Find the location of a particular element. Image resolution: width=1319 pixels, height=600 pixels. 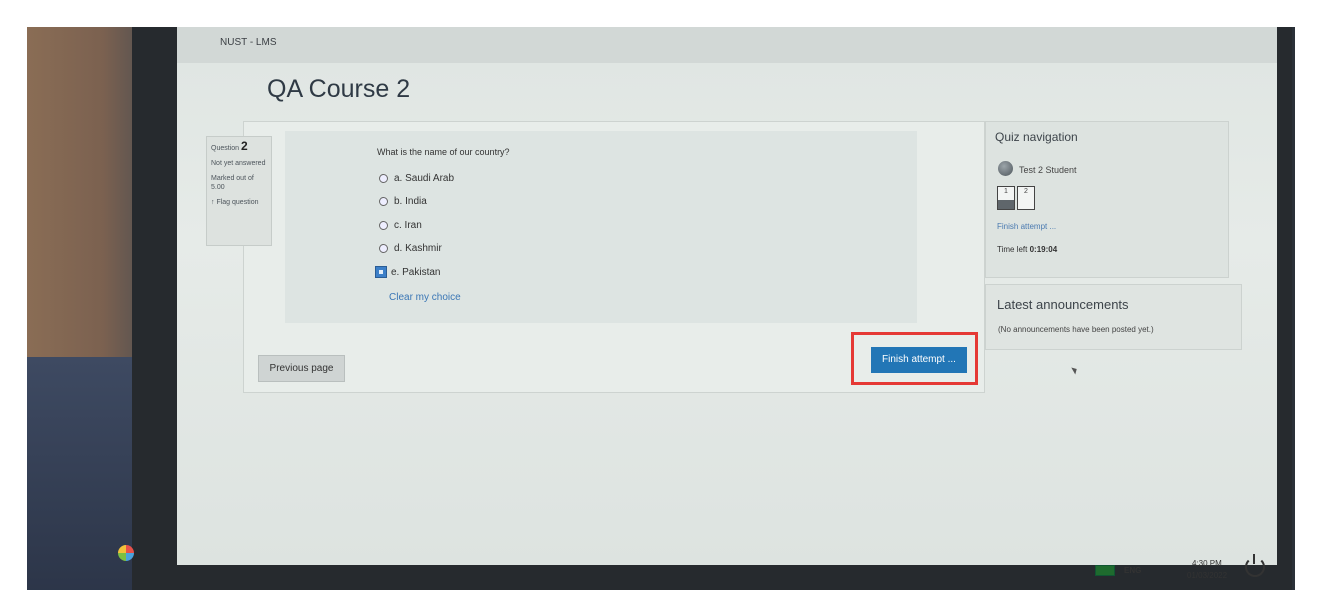

option-label: a. Saudi Arab is located at coordinates (424, 178).